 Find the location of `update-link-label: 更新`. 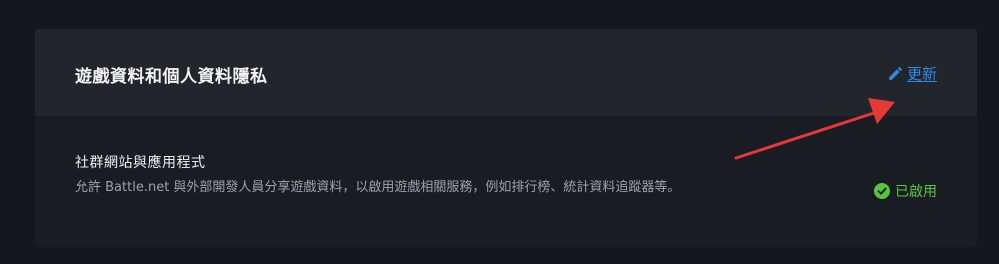

update-link-label: 更新 is located at coordinates (922, 73).